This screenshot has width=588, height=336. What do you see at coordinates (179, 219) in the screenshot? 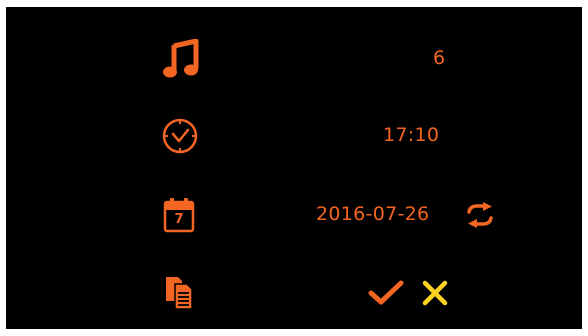
I see `calendar-day-label: 7` at bounding box center [179, 219].